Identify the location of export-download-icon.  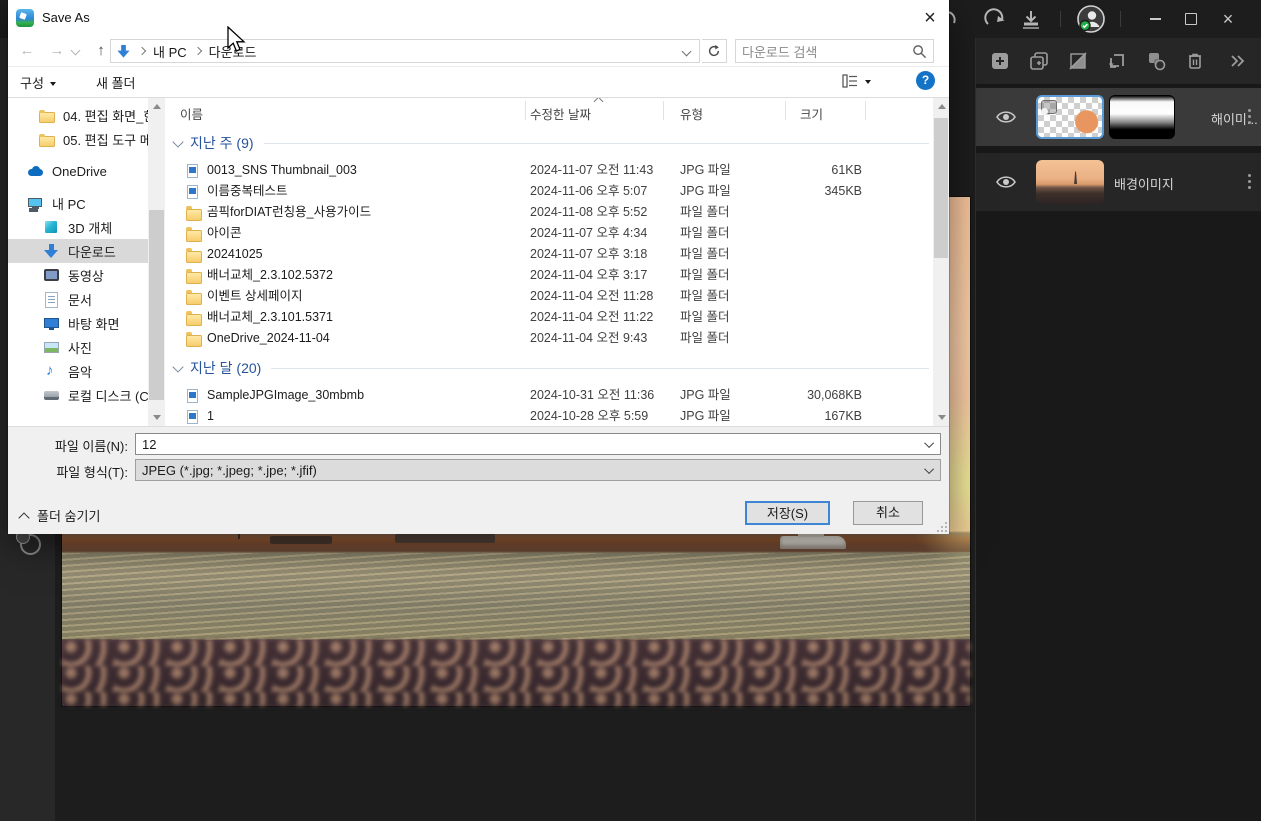
(1031, 20).